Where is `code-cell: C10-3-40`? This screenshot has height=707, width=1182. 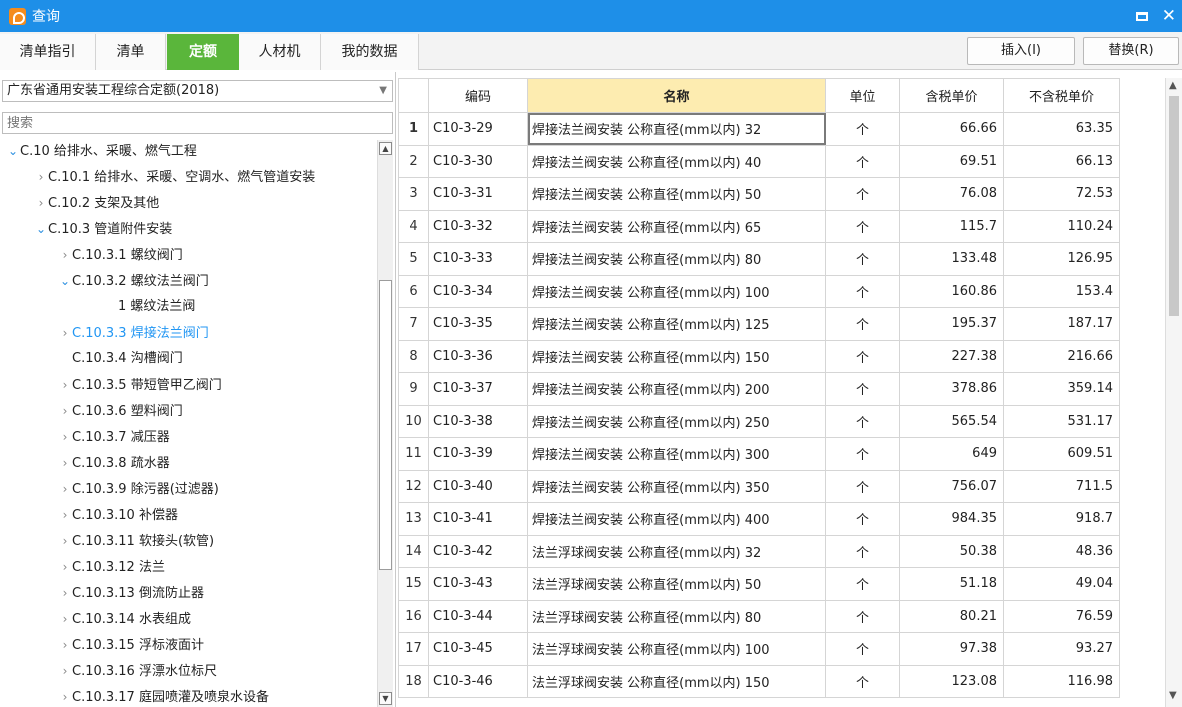 code-cell: C10-3-40 is located at coordinates (478, 486).